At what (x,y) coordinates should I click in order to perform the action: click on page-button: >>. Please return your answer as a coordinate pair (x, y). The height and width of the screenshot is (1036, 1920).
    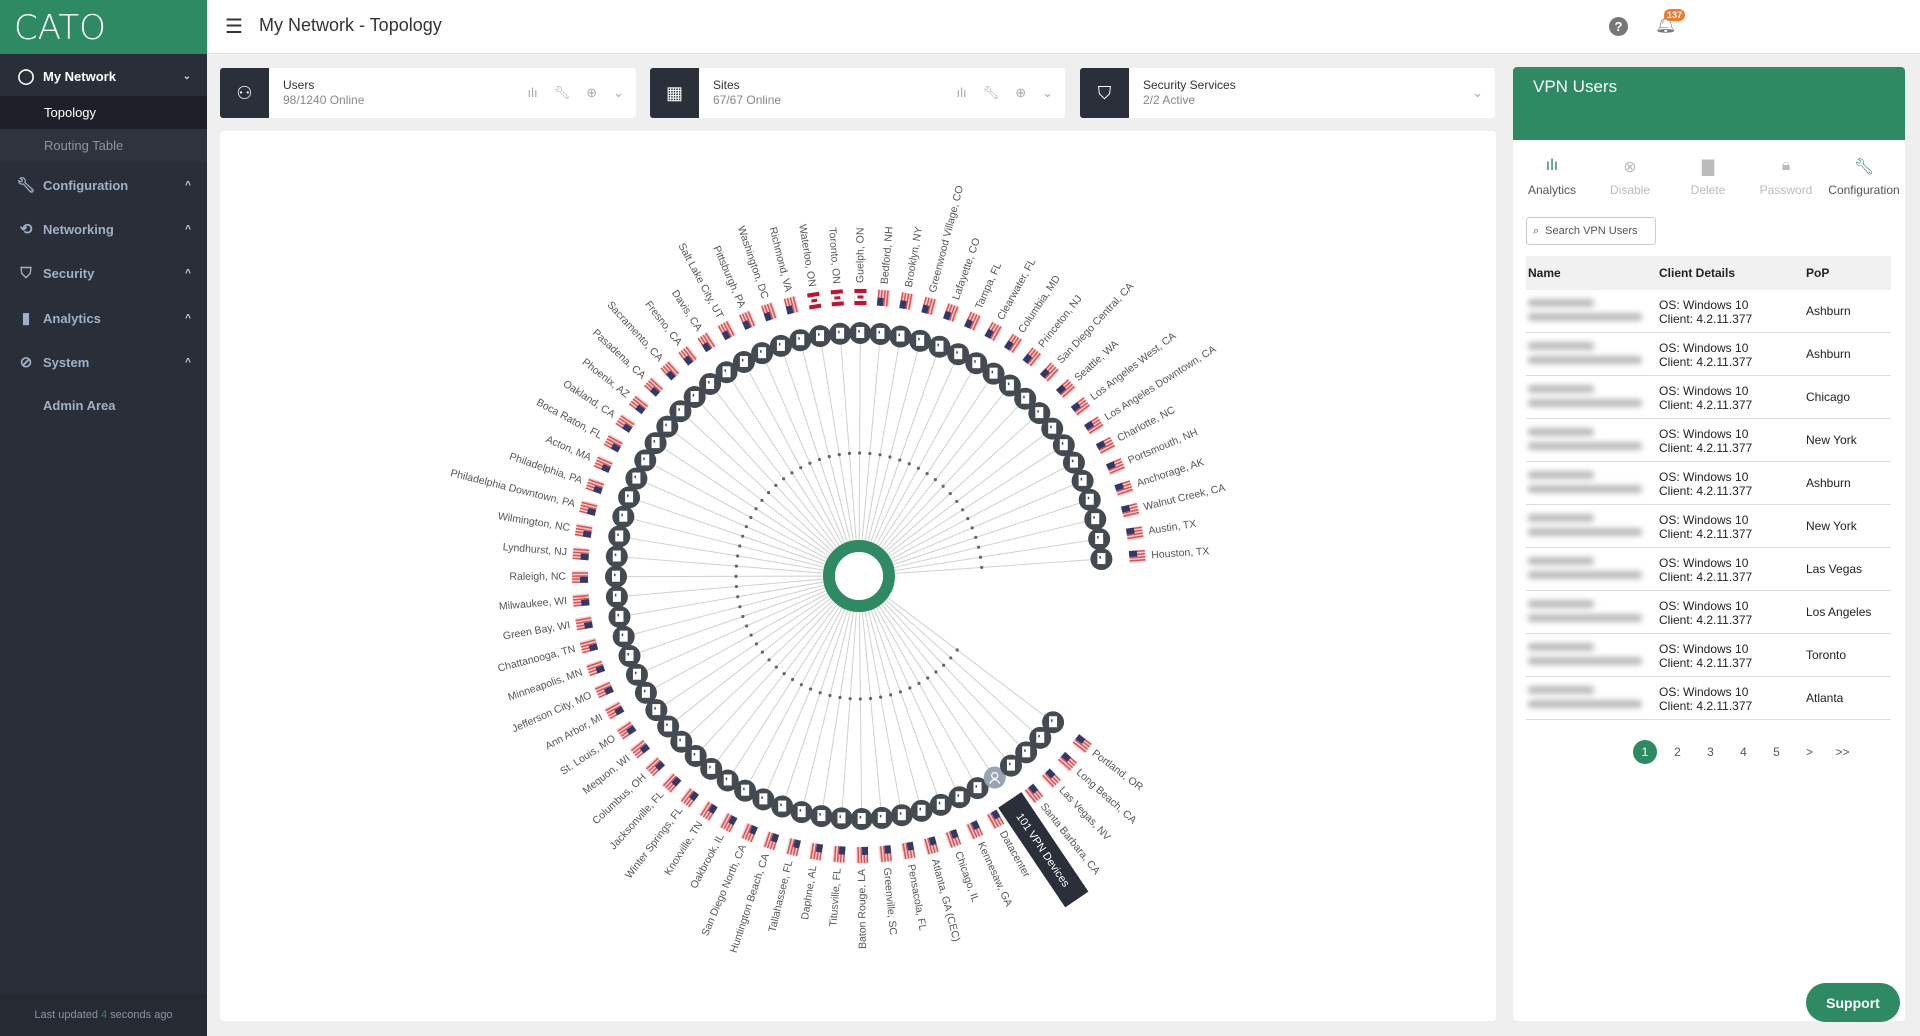
    Looking at the image, I should click on (1842, 752).